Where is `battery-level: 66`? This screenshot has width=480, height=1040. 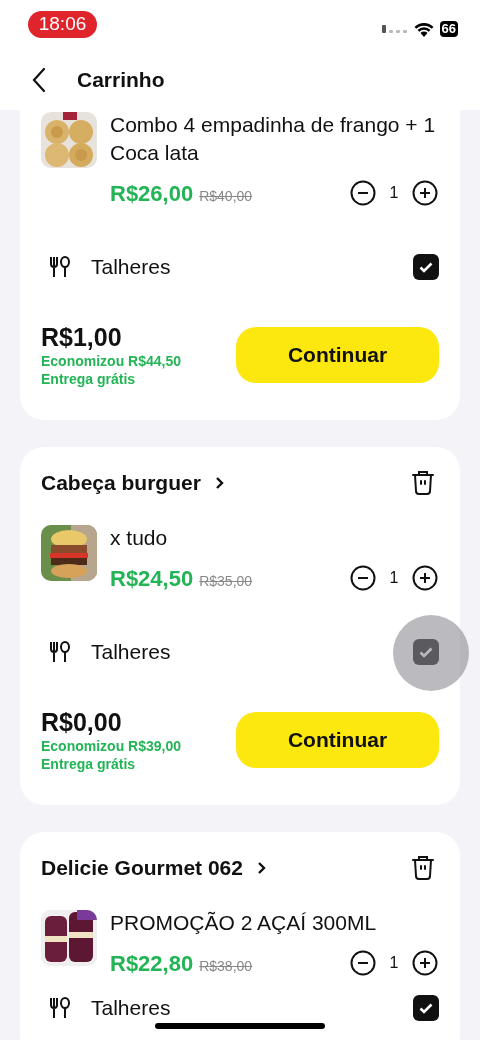 battery-level: 66 is located at coordinates (448, 29).